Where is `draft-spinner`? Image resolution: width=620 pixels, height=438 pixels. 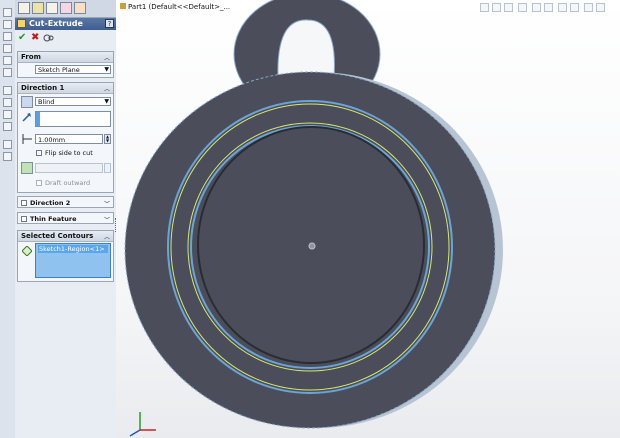 draft-spinner is located at coordinates (107, 168).